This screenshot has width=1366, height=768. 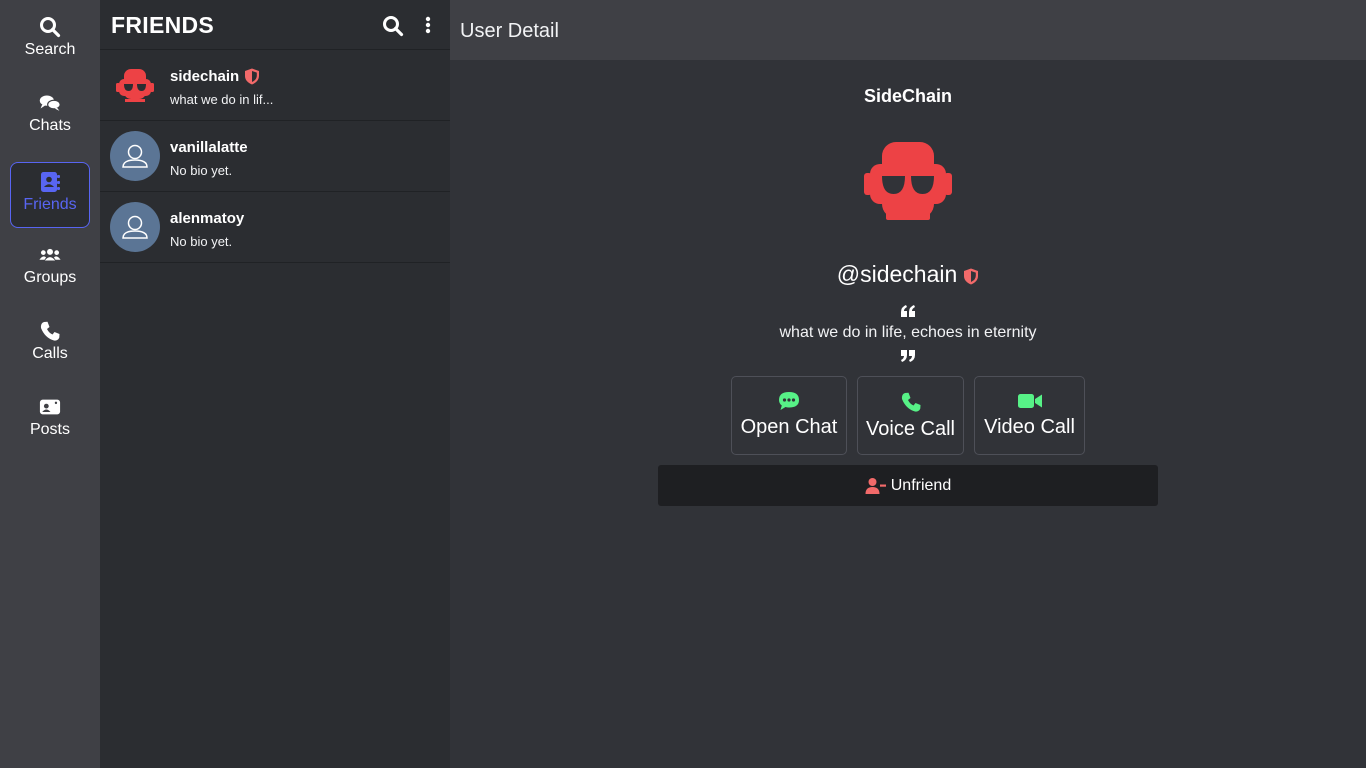 What do you see at coordinates (897, 274) in the screenshot?
I see `profile-handle: @sidechain` at bounding box center [897, 274].